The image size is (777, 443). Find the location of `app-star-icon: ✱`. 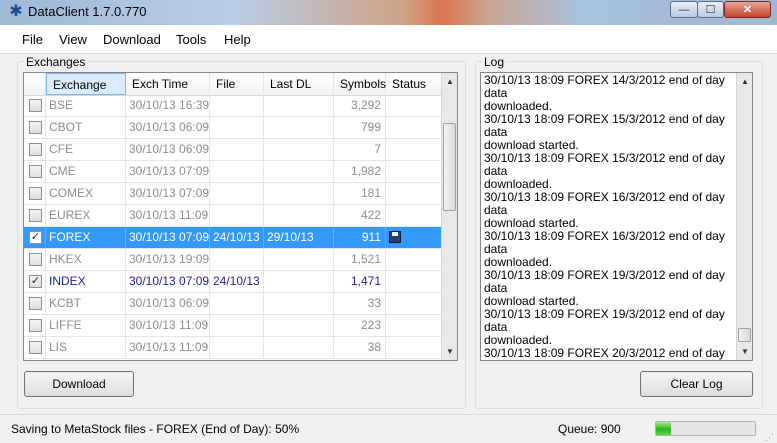

app-star-icon: ✱ is located at coordinates (16, 12).